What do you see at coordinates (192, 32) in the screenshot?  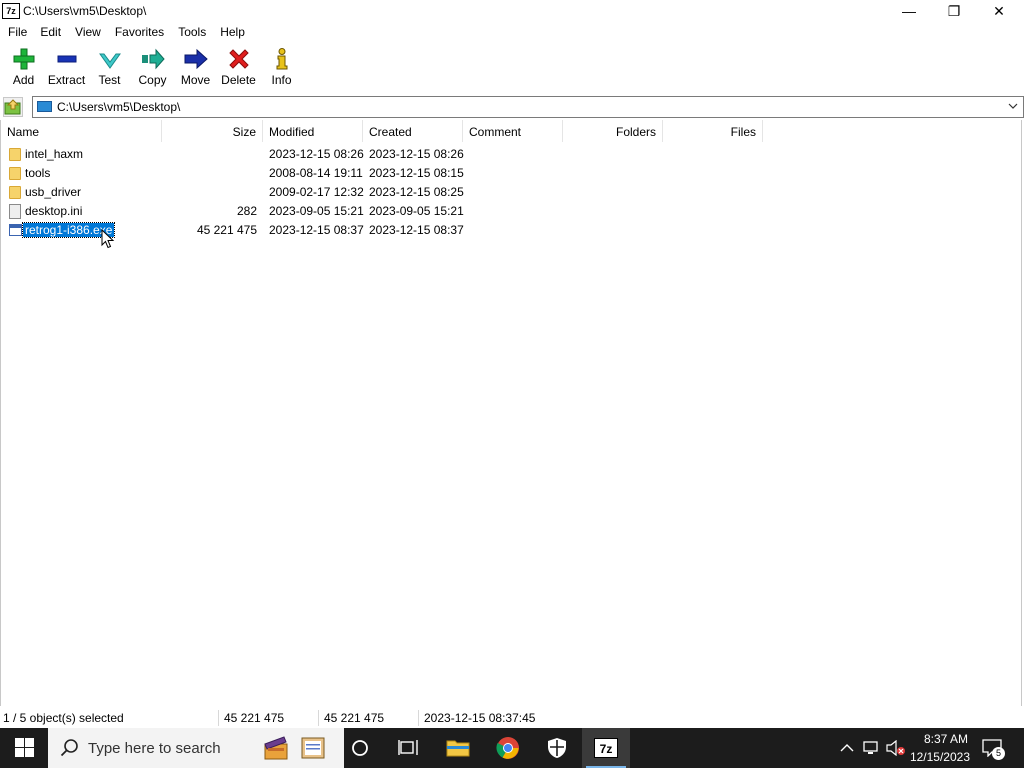 I see `menu-tools: Tools` at bounding box center [192, 32].